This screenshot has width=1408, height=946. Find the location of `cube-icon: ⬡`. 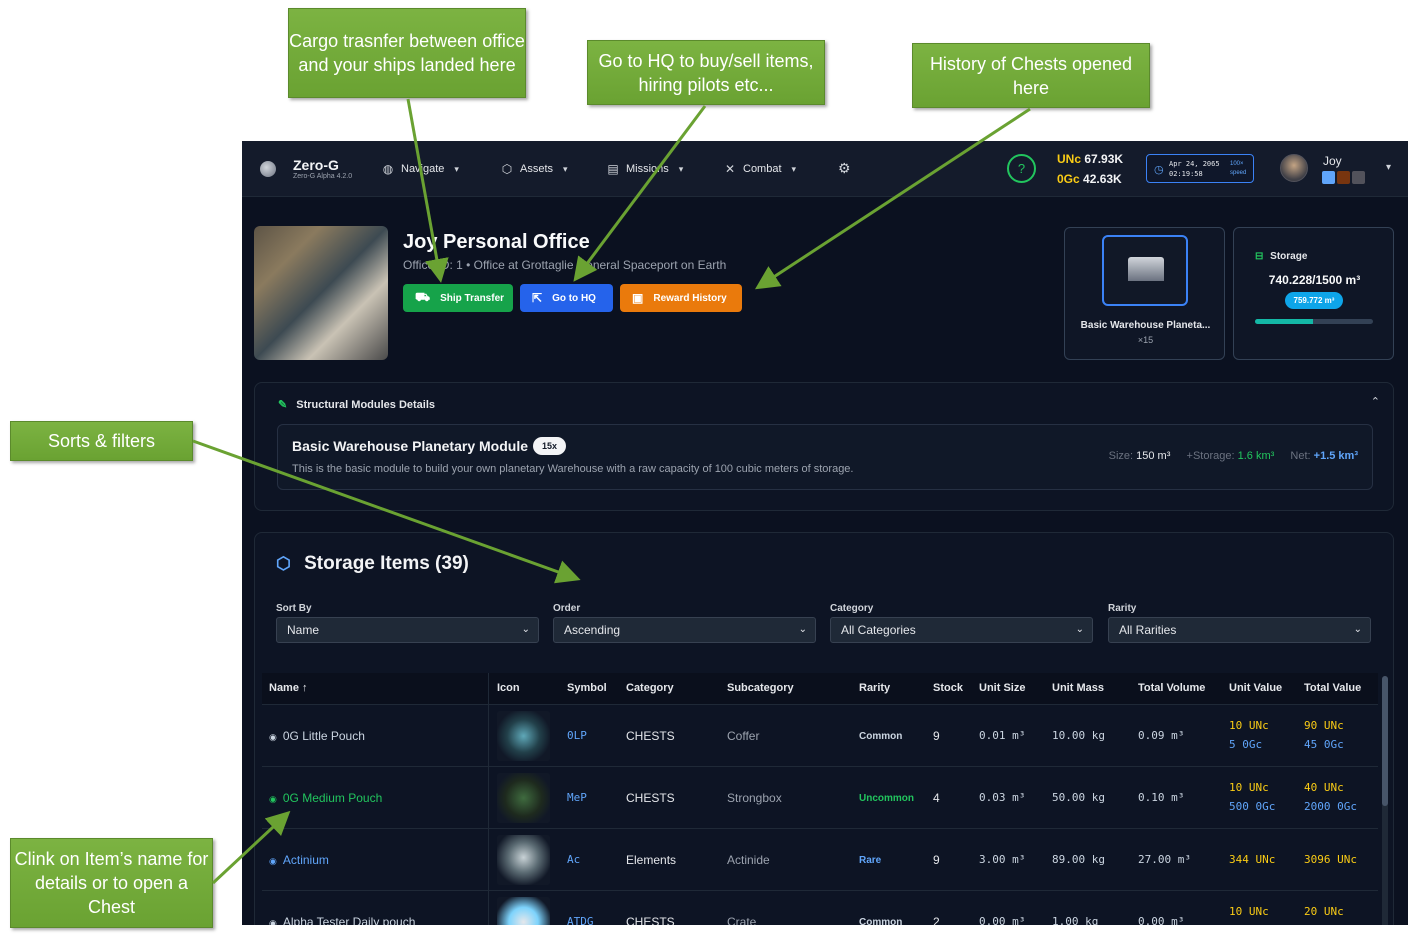

cube-icon: ⬡ is located at coordinates (507, 169).